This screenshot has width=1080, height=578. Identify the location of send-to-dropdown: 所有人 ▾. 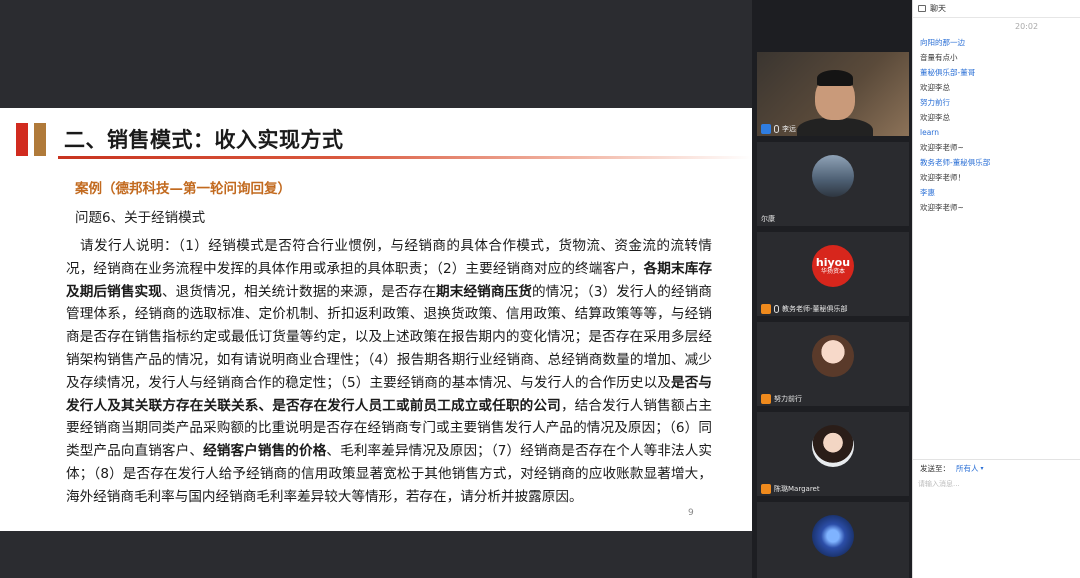
(970, 468).